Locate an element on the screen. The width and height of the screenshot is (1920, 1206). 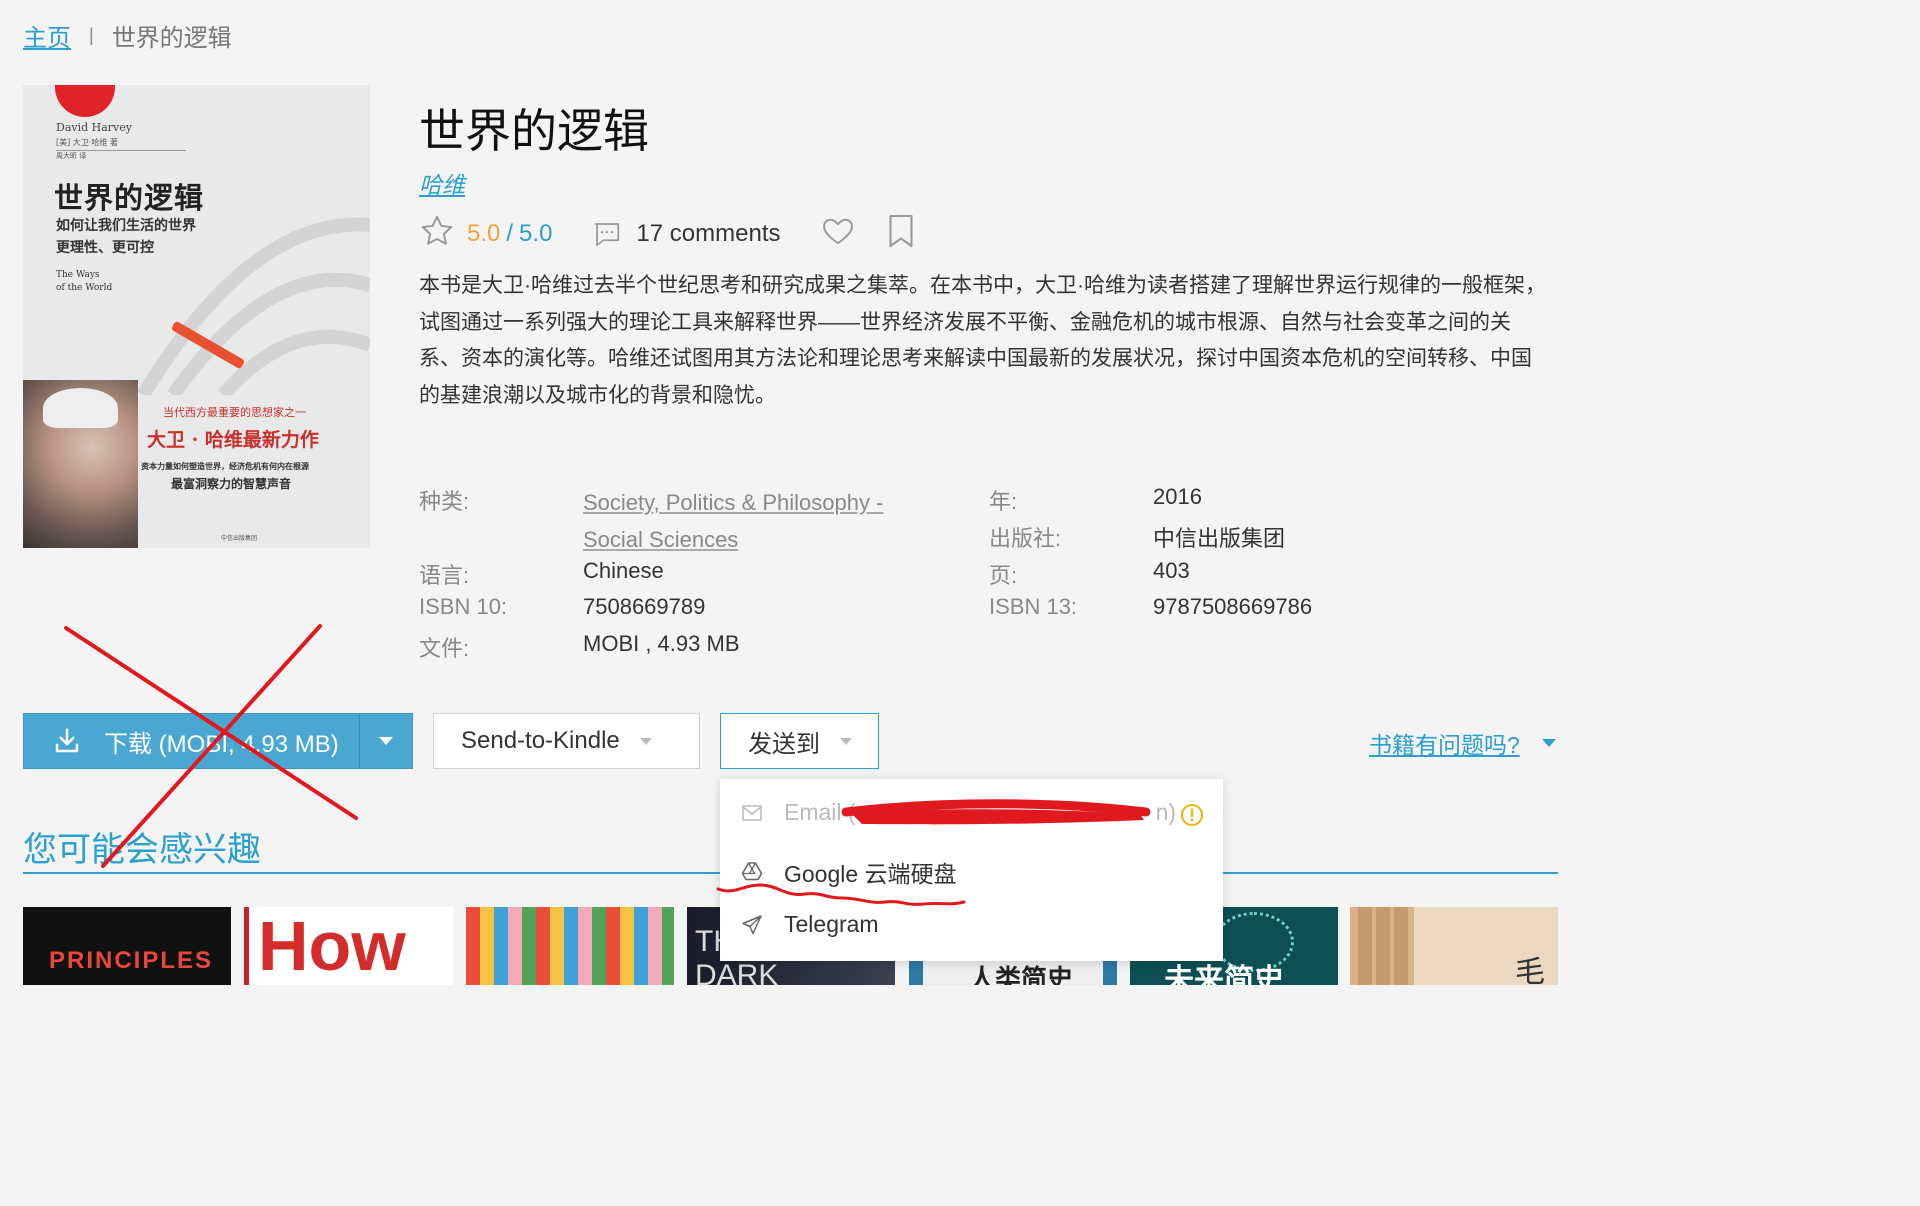
book-title: 世界的逻辑 is located at coordinates (534, 131).